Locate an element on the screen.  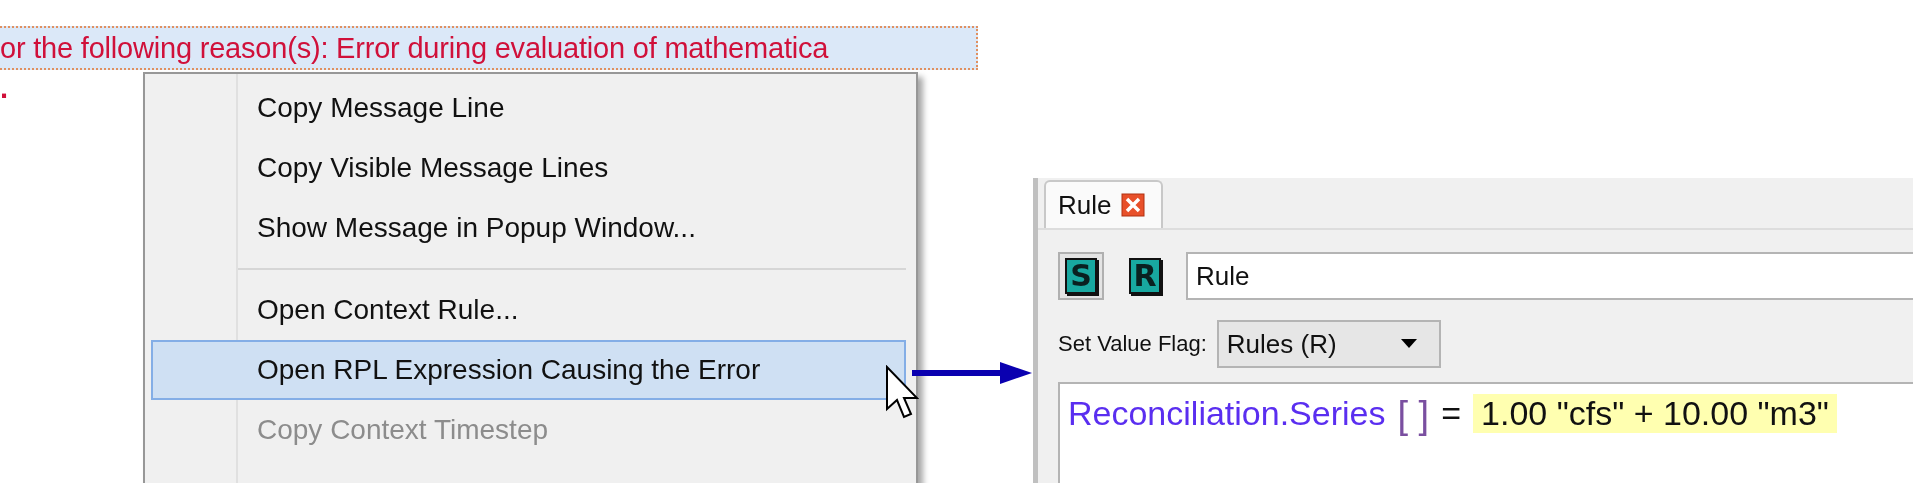
menu-item: Open RPL Expression Causing the Error is located at coordinates (528, 370).